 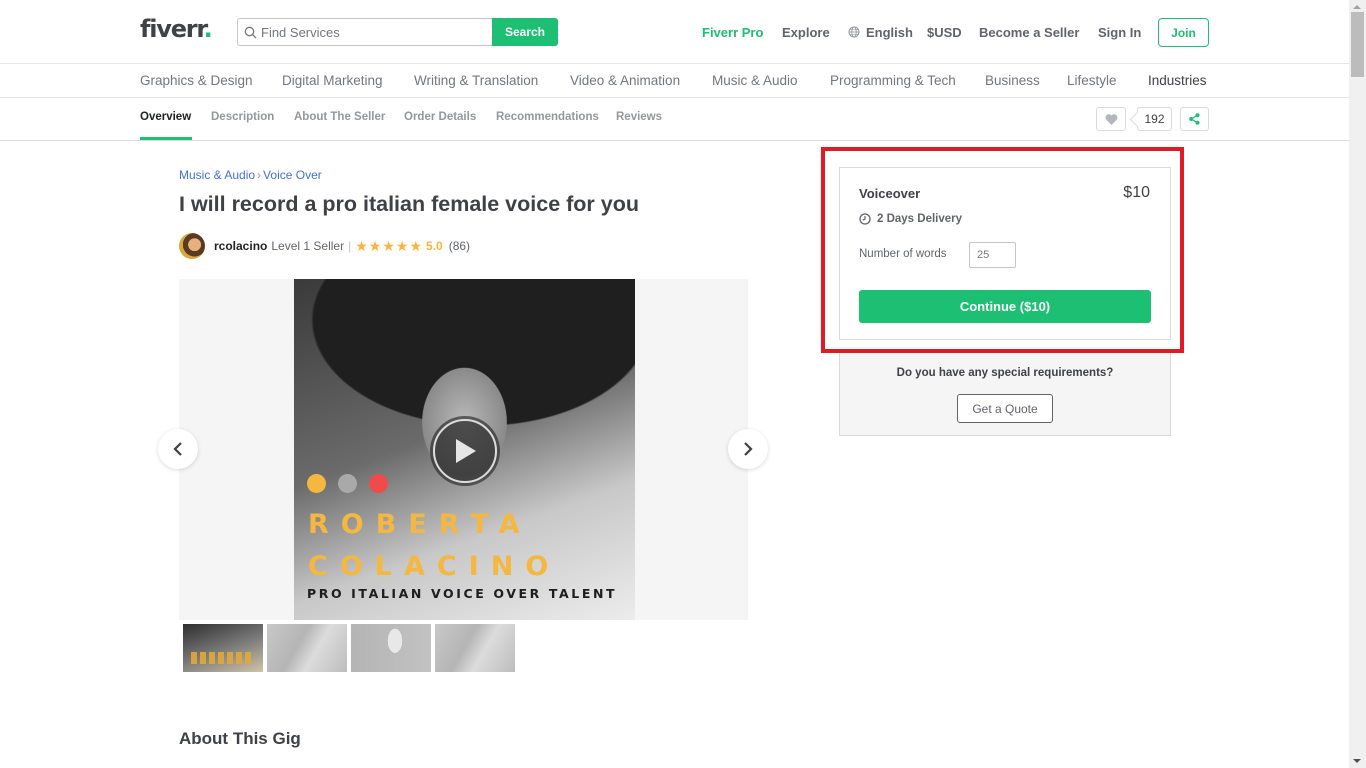 I want to click on breadcrumb-item: Music & Audio, so click(x=217, y=175).